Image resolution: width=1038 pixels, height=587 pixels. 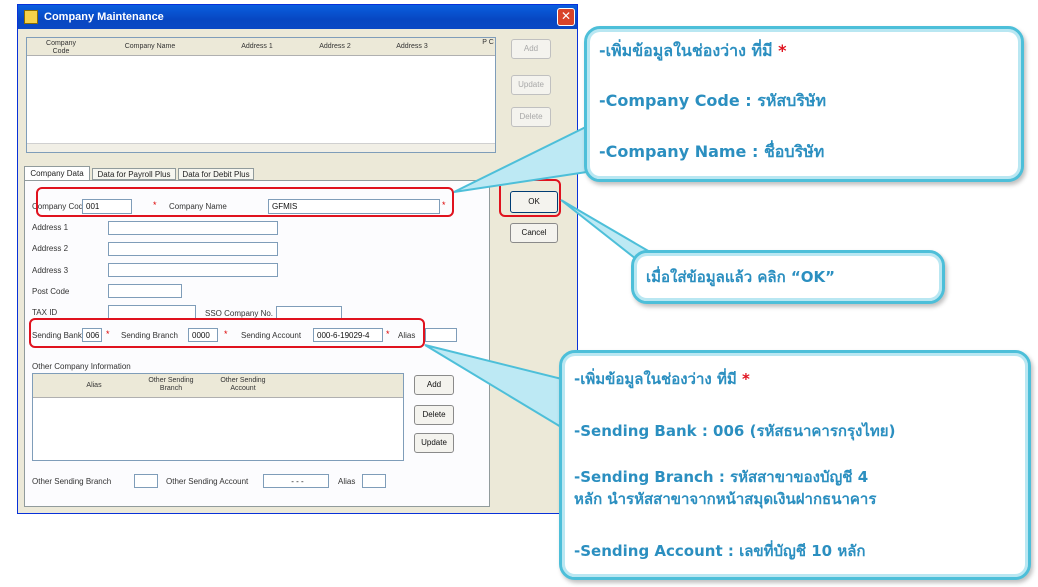 I want to click on callout-bottom-line4: -Sending Account : เลขที่บัญชี 10 หลัก, so click(x=720, y=551).